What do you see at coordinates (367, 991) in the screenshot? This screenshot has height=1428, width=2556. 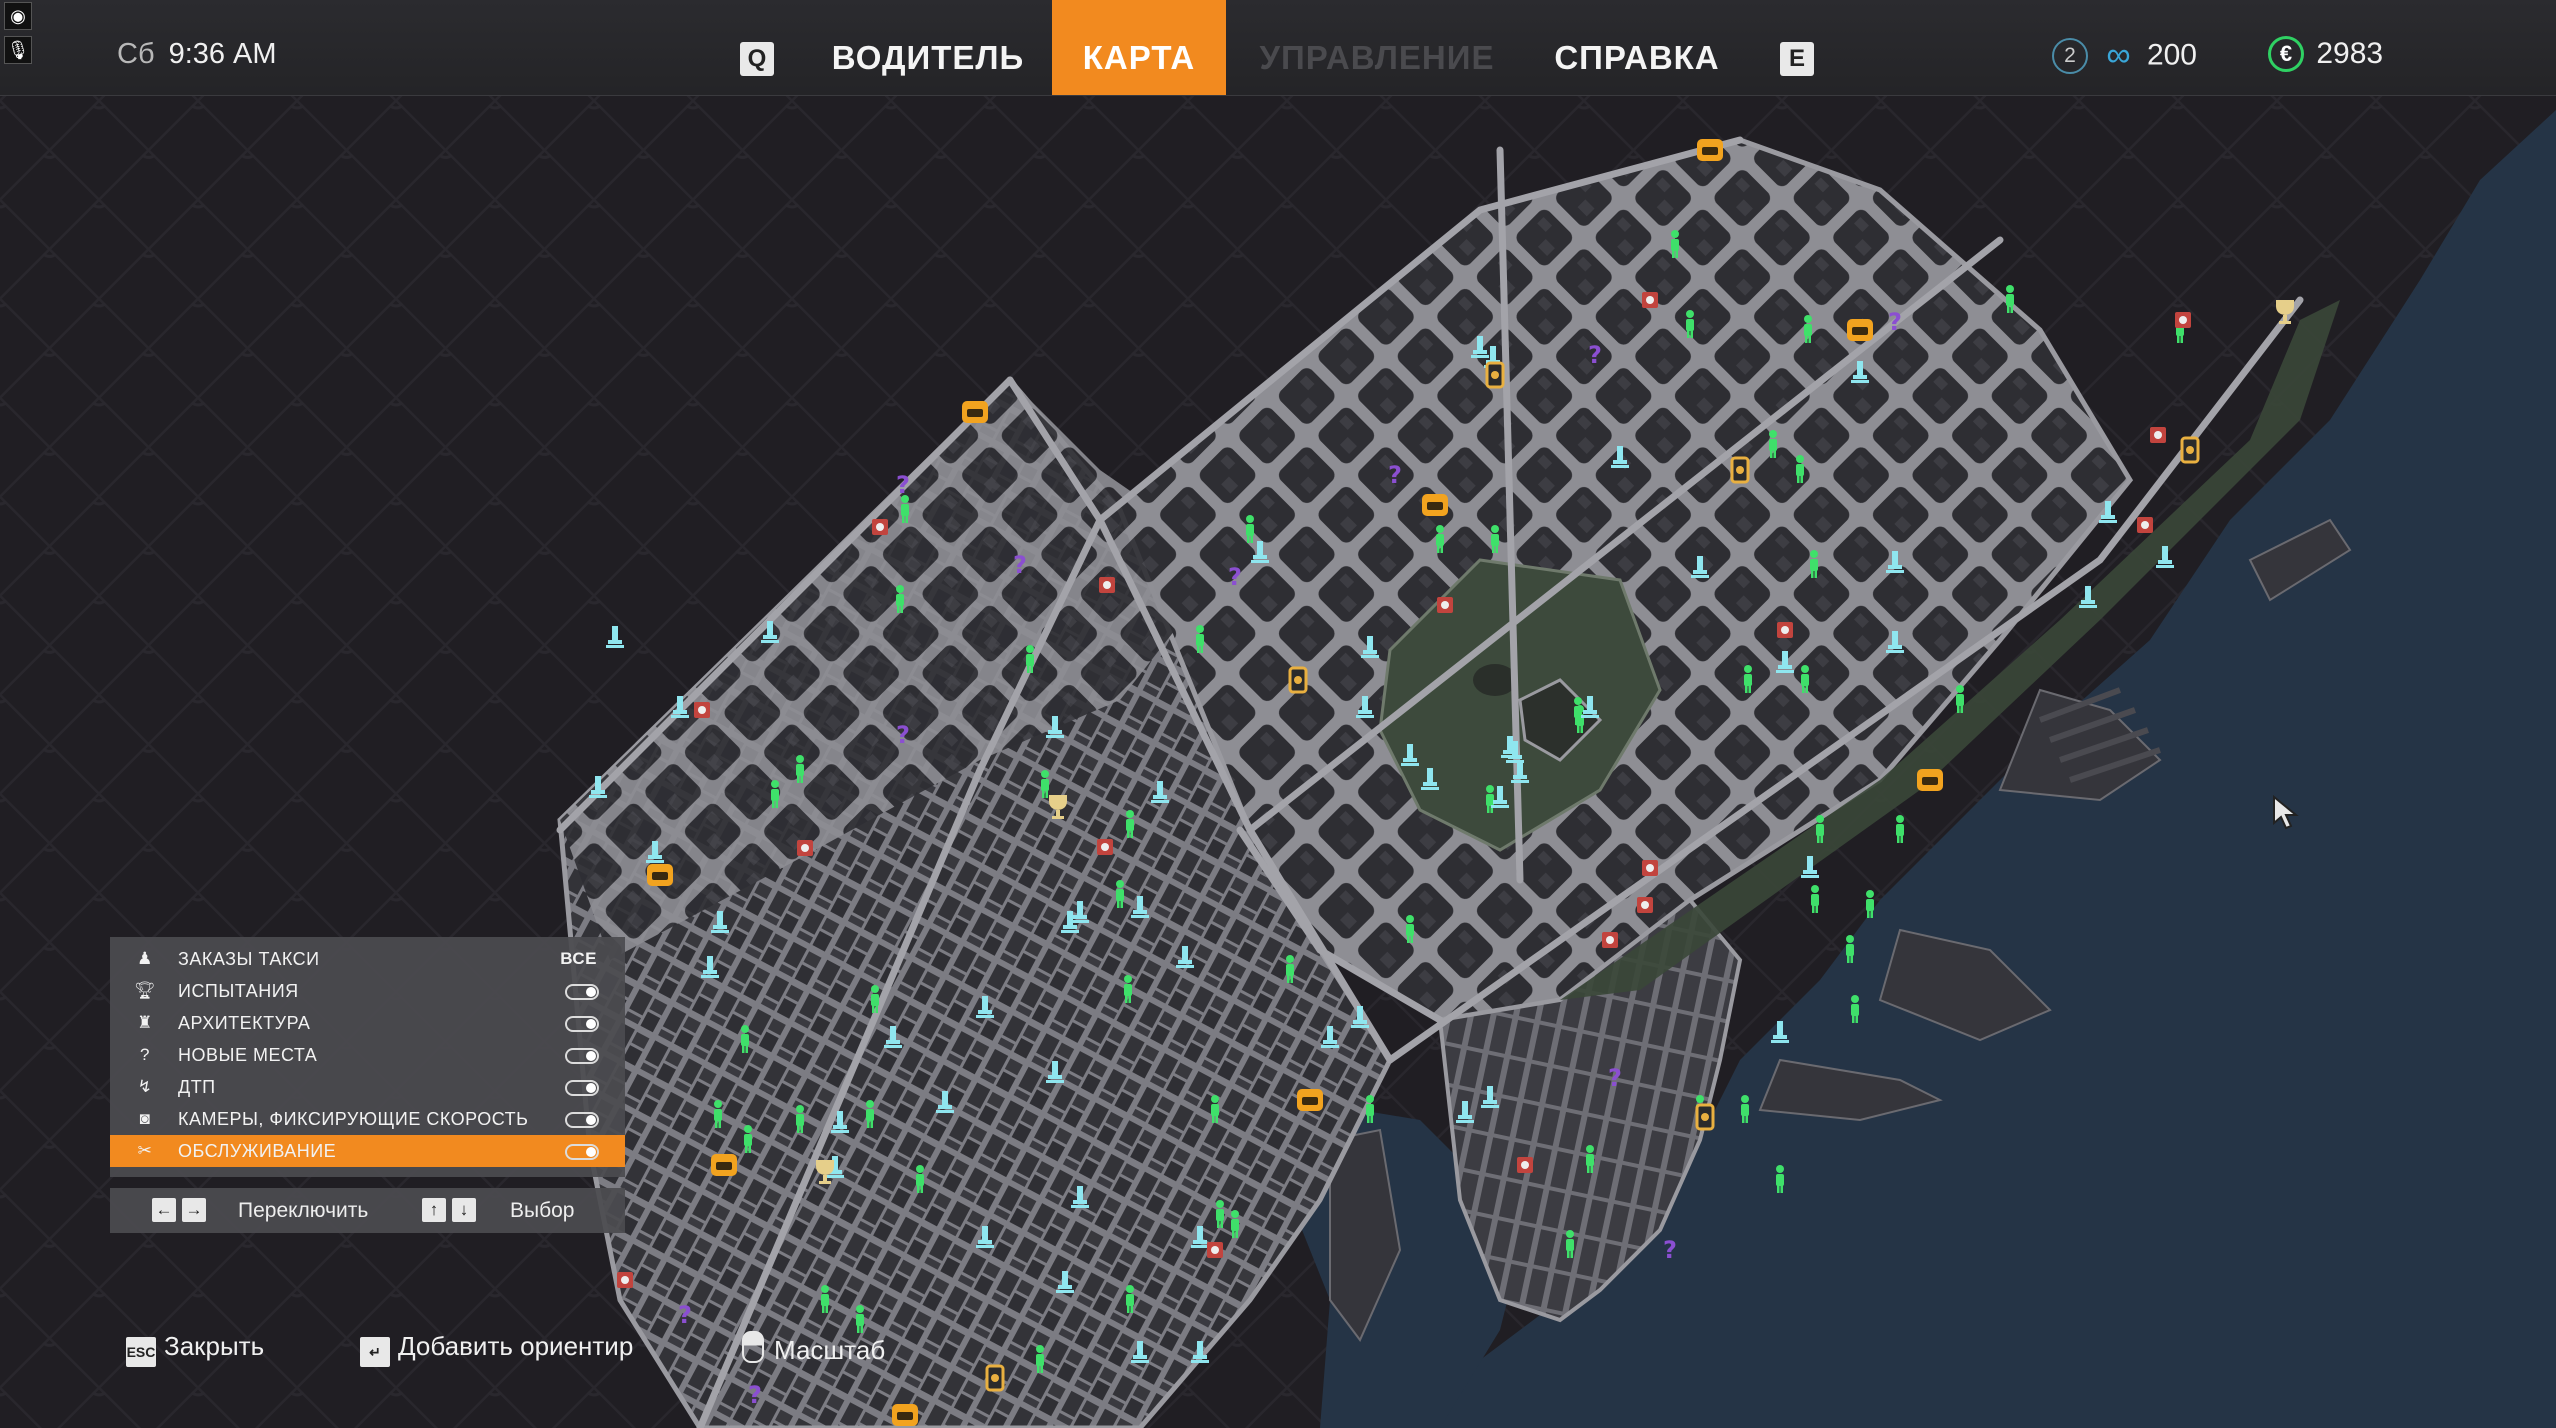 I see `filter-challenges: 🏆︎ ИСПЫТАНИЯ` at bounding box center [367, 991].